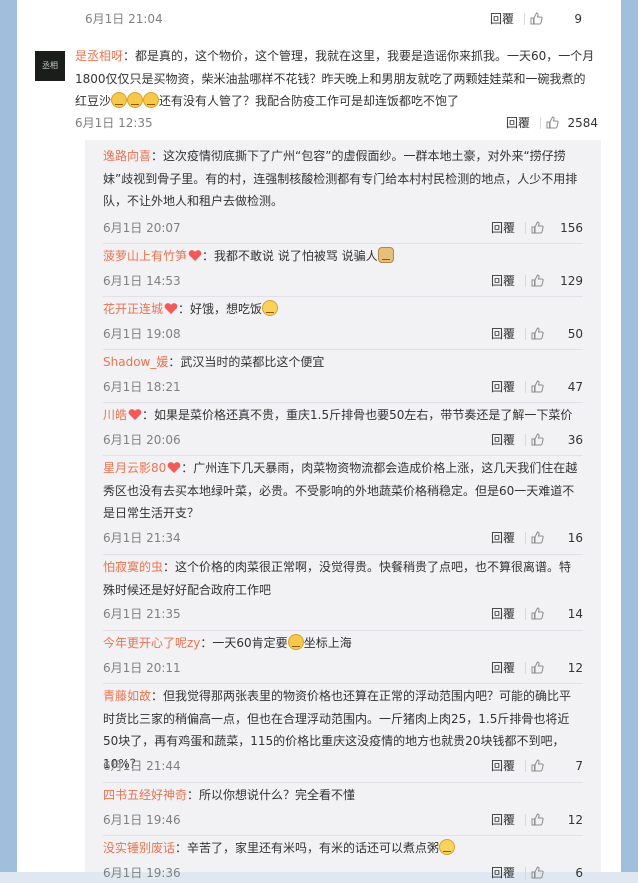  Describe the element at coordinates (133, 567) in the screenshot. I see `reply-username: 怕寂寞的虫` at that location.